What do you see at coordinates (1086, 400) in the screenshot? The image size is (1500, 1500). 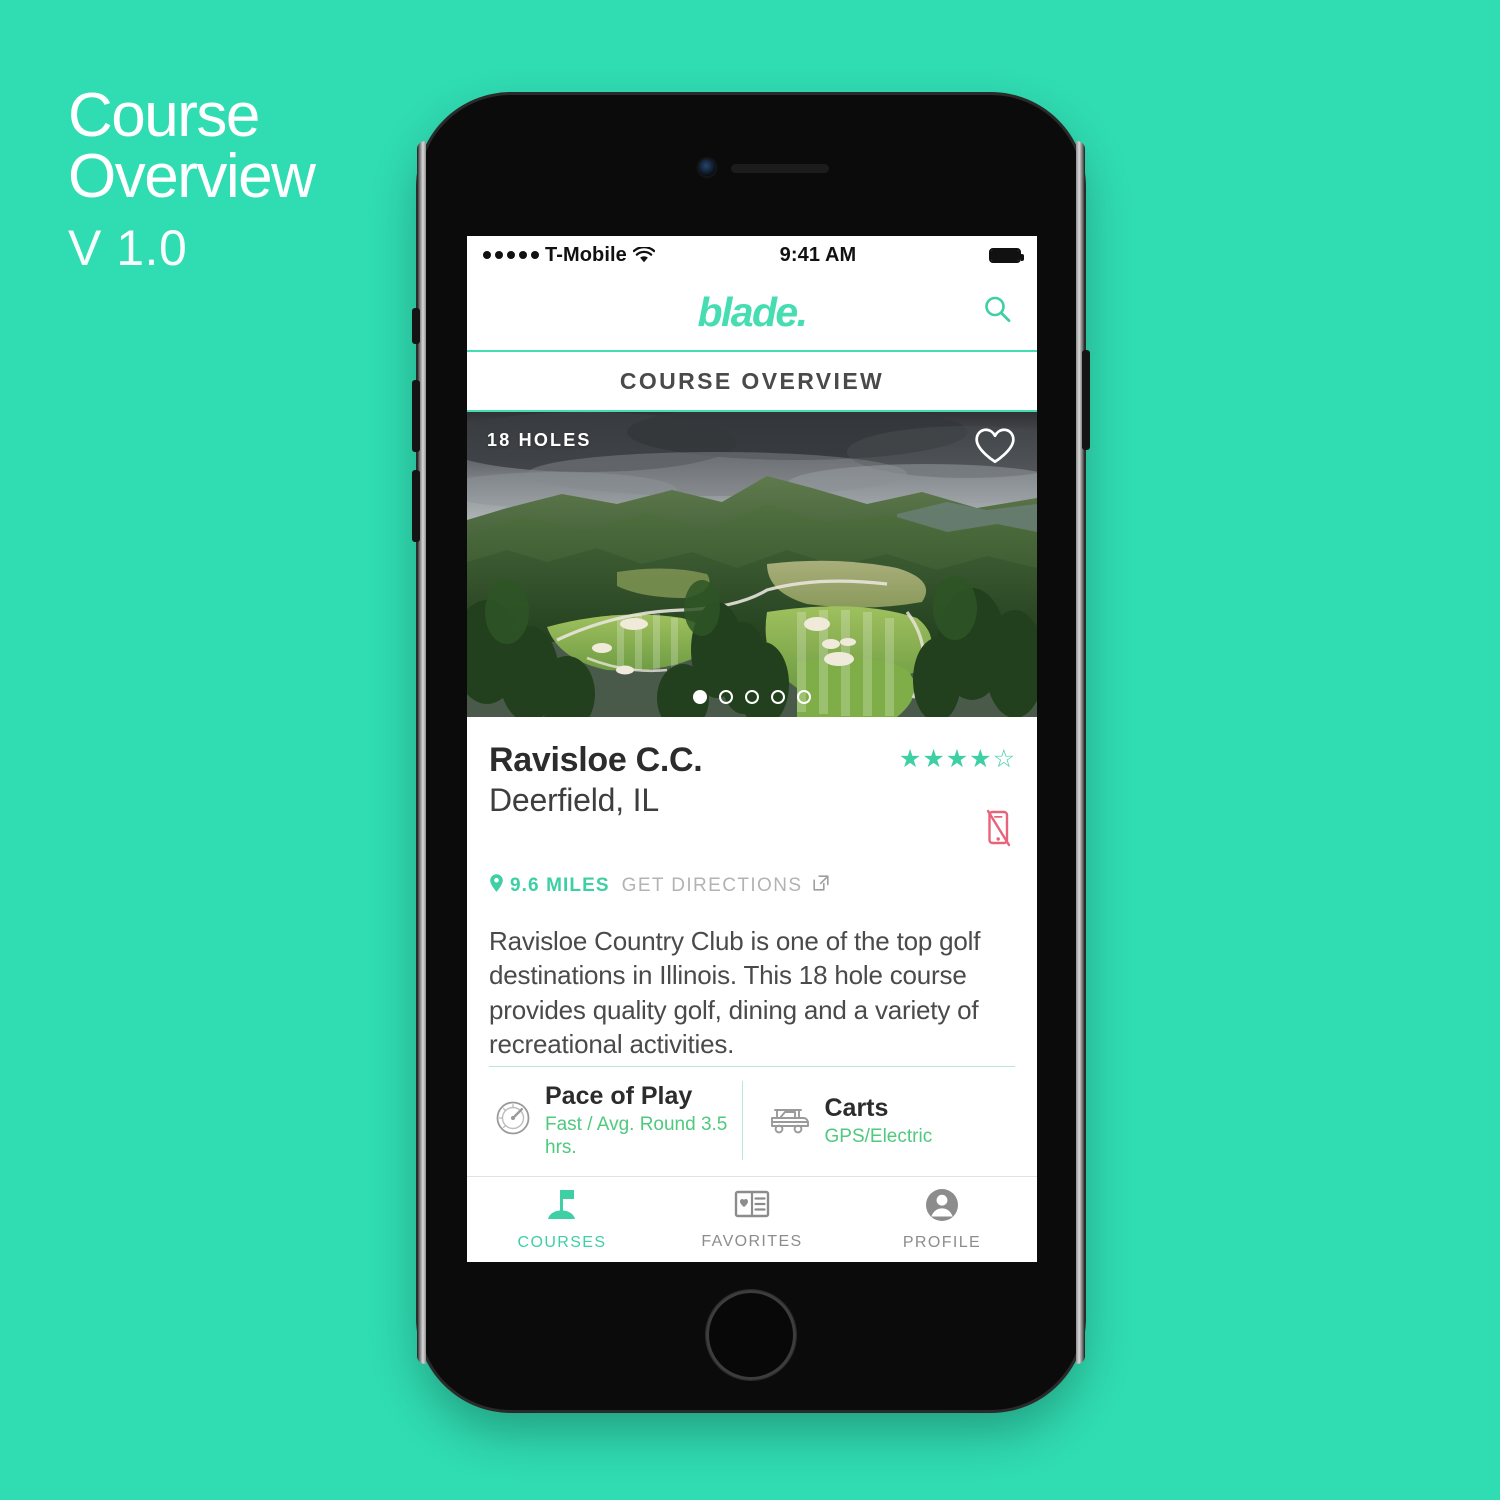 I see `power-button` at bounding box center [1086, 400].